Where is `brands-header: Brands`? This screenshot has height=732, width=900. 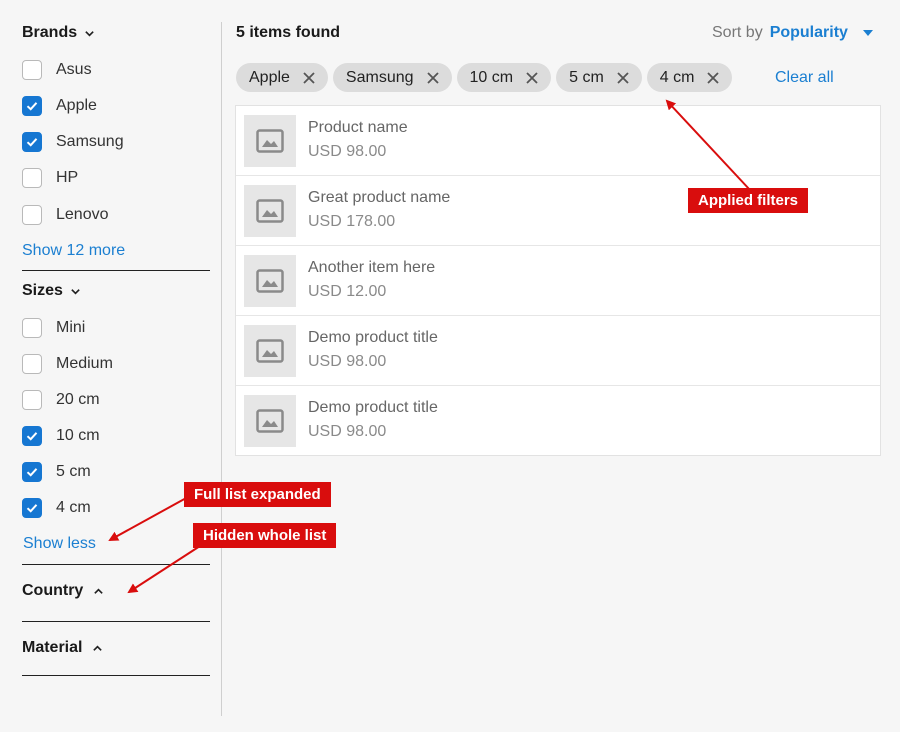
brands-header: Brands is located at coordinates (58, 33).